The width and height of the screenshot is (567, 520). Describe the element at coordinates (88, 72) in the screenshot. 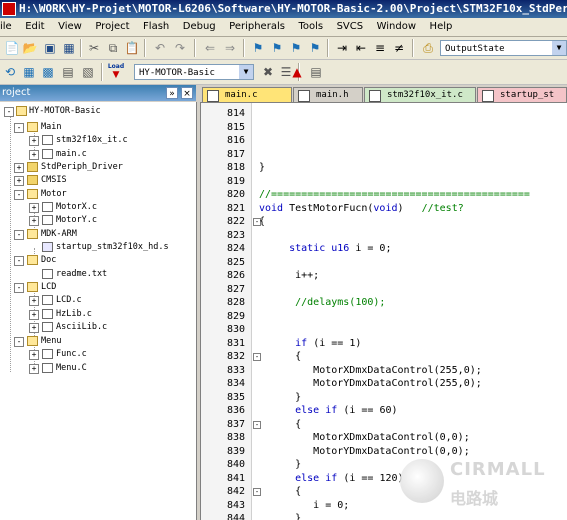

I see `stop-build-icon: ▧` at that location.